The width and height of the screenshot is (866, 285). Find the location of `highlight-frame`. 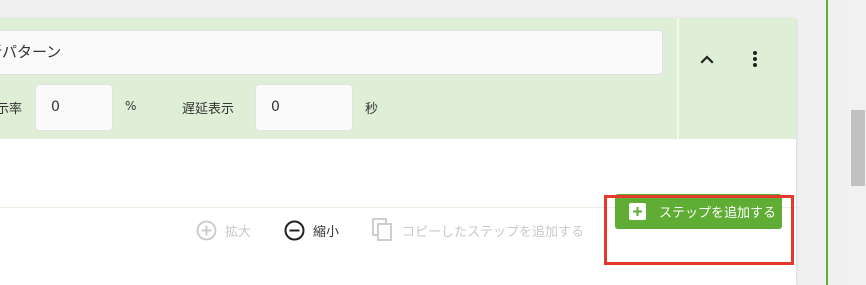

highlight-frame is located at coordinates (699, 230).